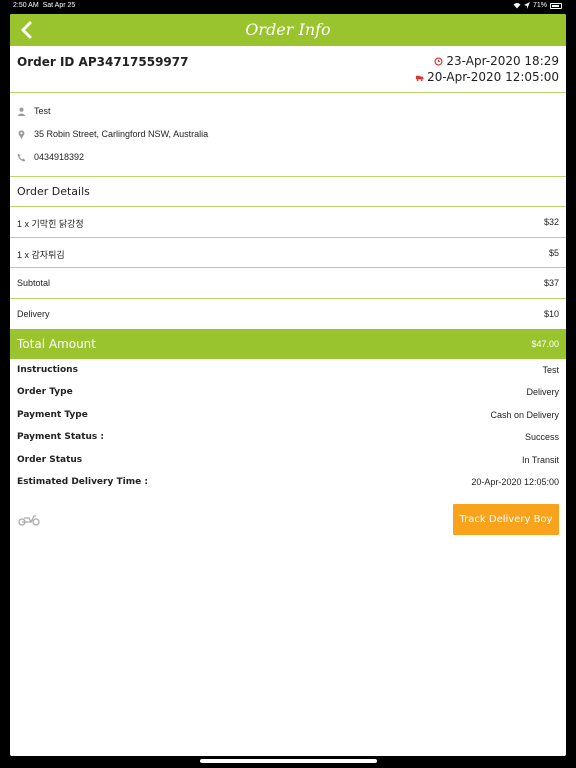 Image resolution: width=576 pixels, height=768 pixels. I want to click on customer-phone-row: 0434918392, so click(50, 157).